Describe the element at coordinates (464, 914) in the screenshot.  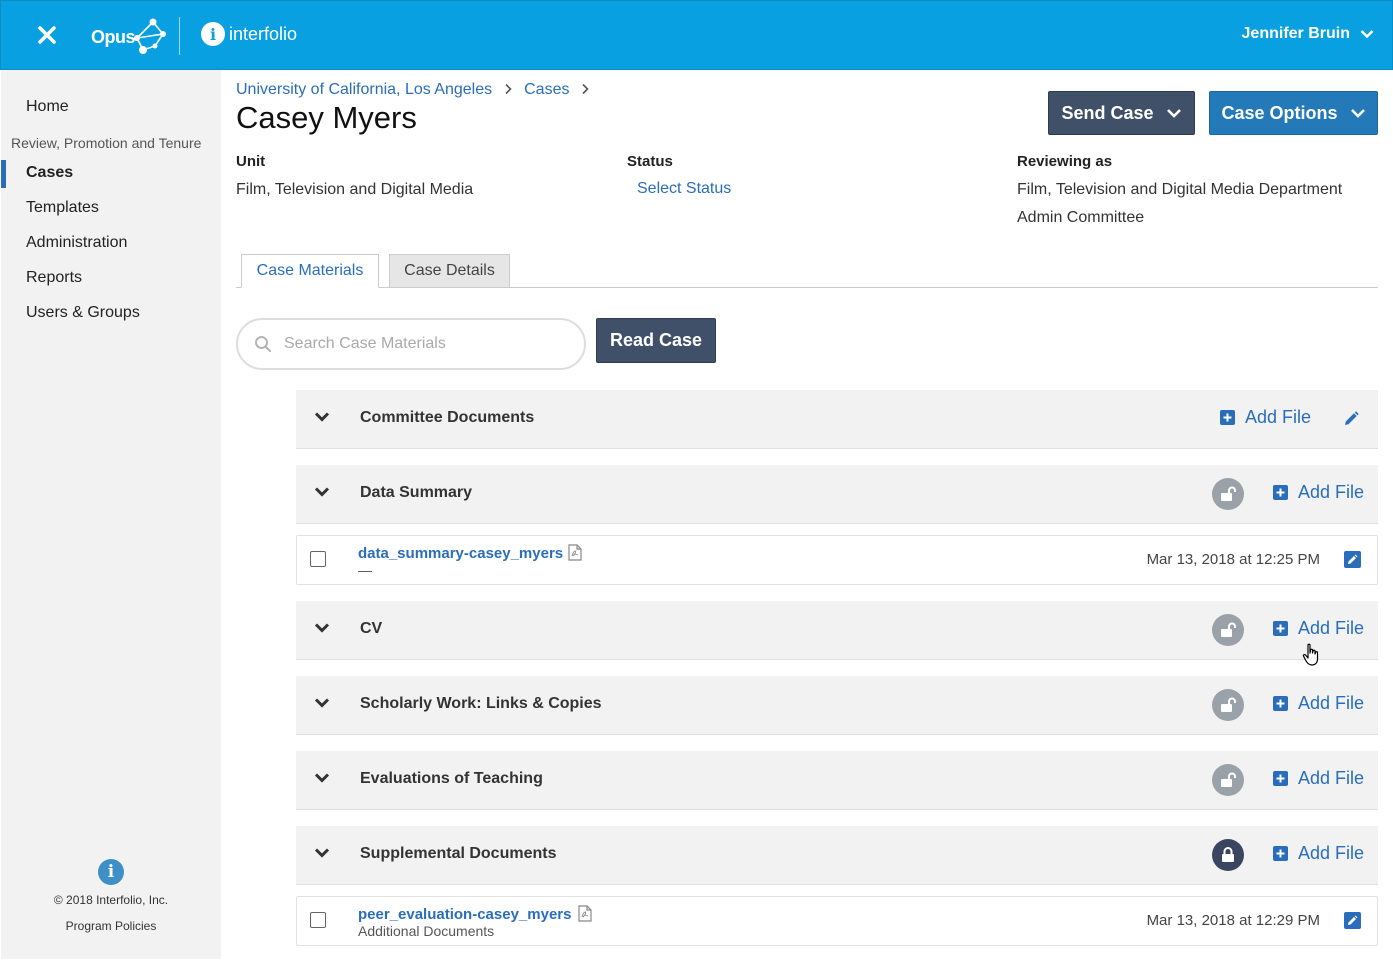
I see `file-name-link: peer_evaluation-casey_myers` at that location.